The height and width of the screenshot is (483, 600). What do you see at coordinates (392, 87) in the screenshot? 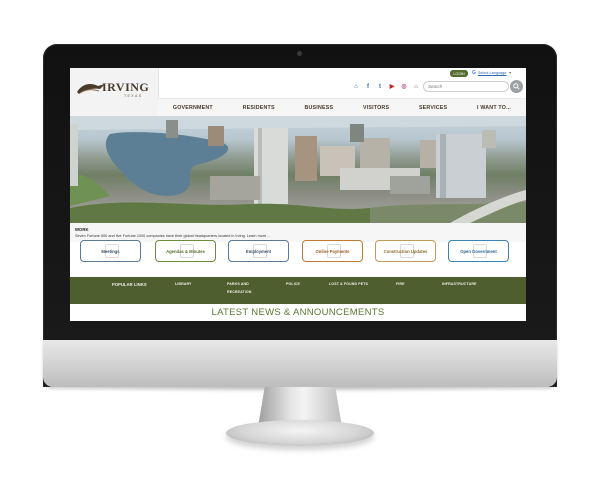
I see `youtube-icon: ▶` at bounding box center [392, 87].